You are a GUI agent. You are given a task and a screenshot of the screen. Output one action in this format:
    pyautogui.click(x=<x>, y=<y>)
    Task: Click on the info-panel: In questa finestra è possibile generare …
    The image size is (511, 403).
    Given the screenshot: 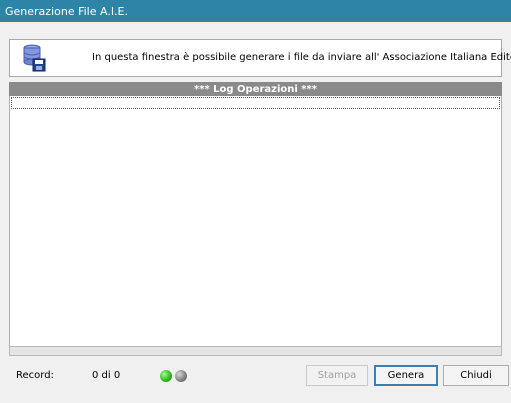 What is the action you would take?
    pyautogui.click(x=260, y=58)
    